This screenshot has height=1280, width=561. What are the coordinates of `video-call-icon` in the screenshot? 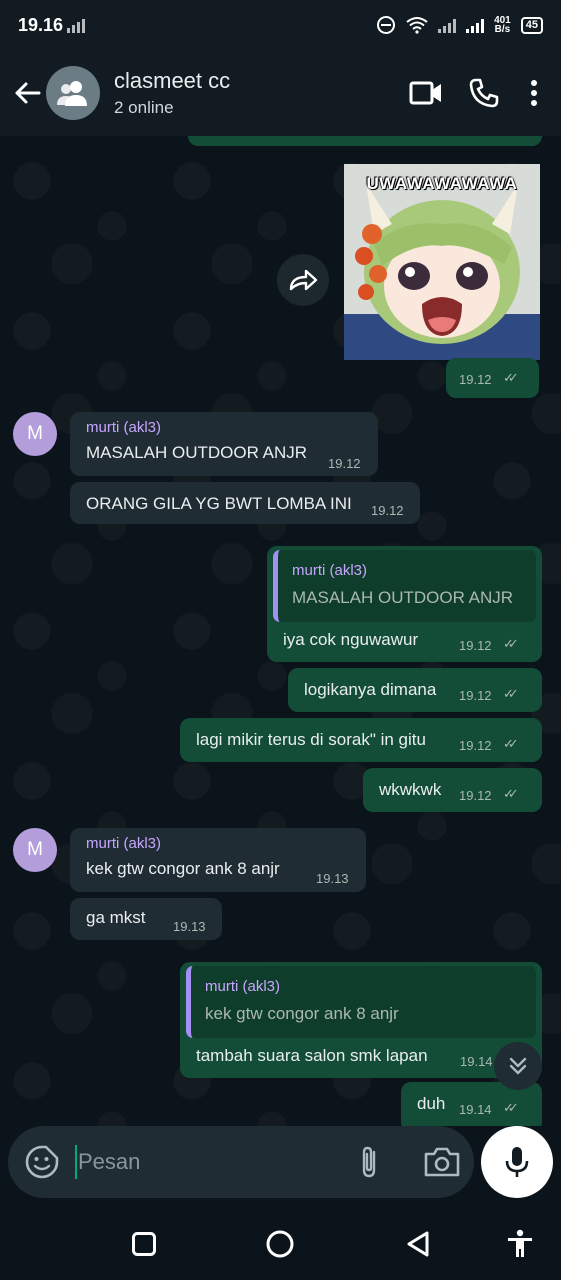 It's located at (425, 93).